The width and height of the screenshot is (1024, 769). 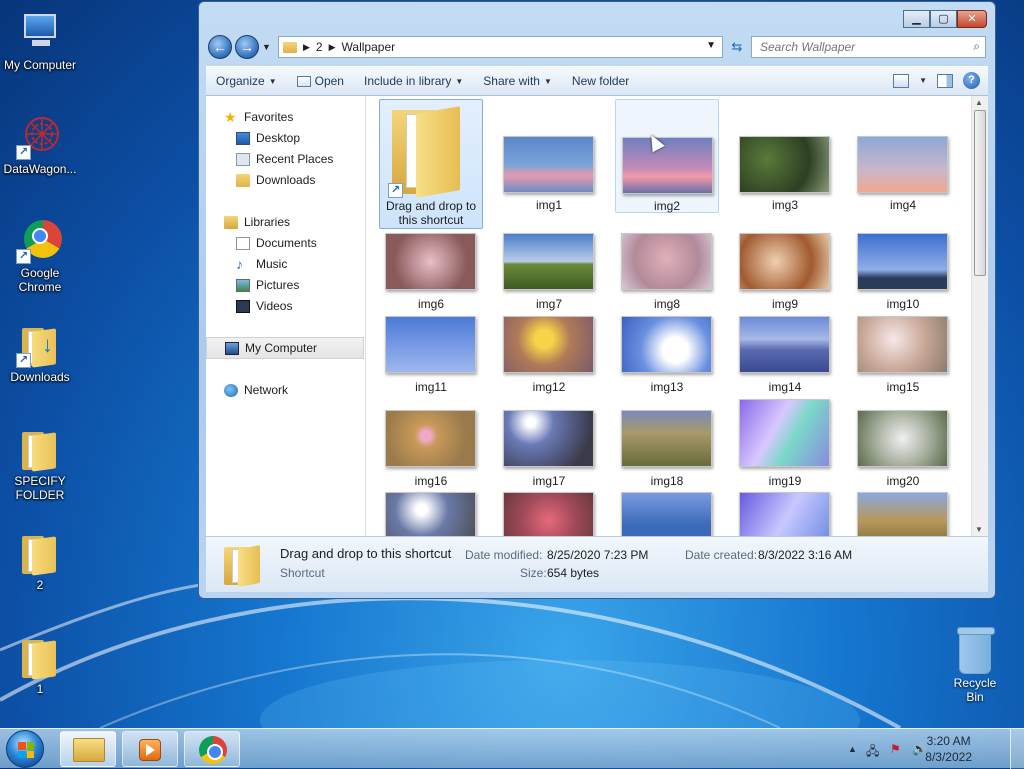 What do you see at coordinates (285, 264) in the screenshot?
I see `nav-music: ♪ Music` at bounding box center [285, 264].